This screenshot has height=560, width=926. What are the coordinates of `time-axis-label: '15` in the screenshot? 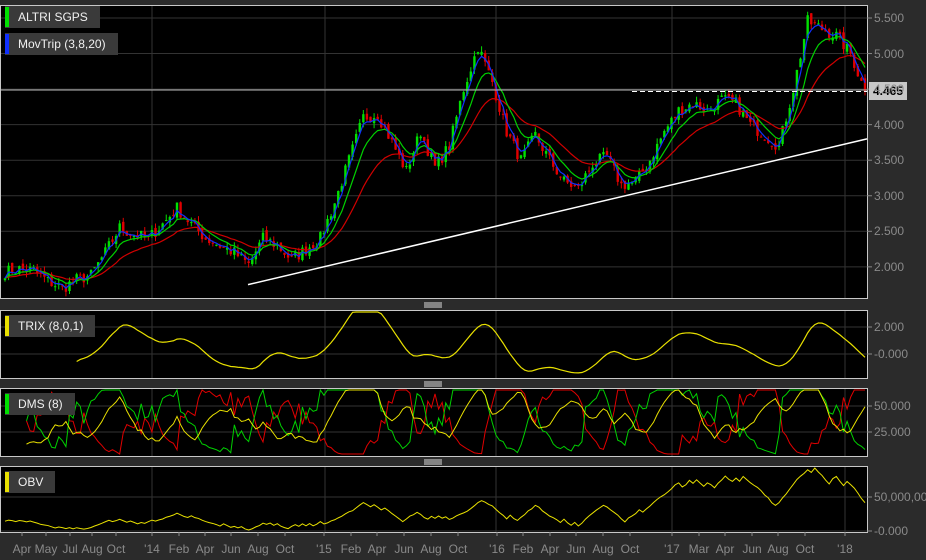 It's located at (324, 549).